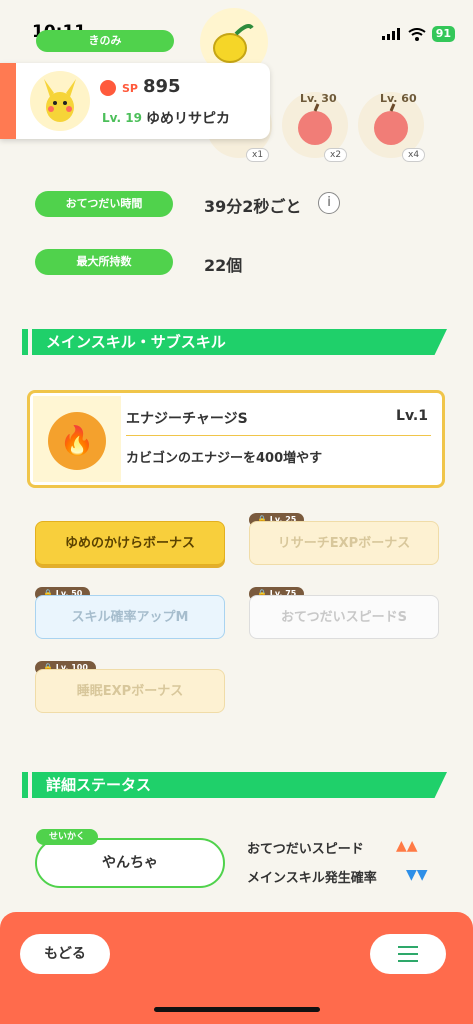  I want to click on menu-button, so click(408, 954).